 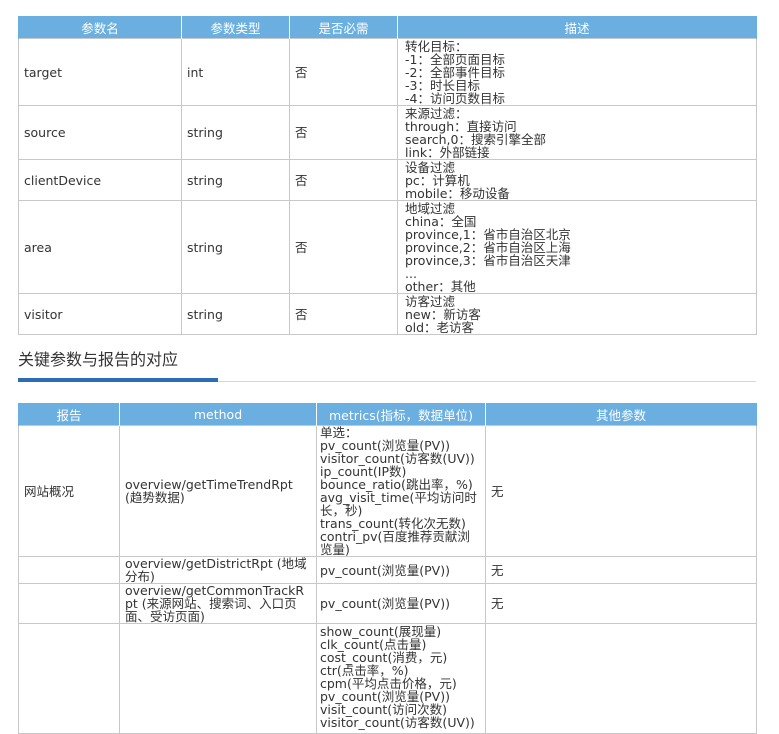 I want to click on report-header-row: 报告 method metrics(指标，数据单位) 其他参数, so click(x=387, y=414).